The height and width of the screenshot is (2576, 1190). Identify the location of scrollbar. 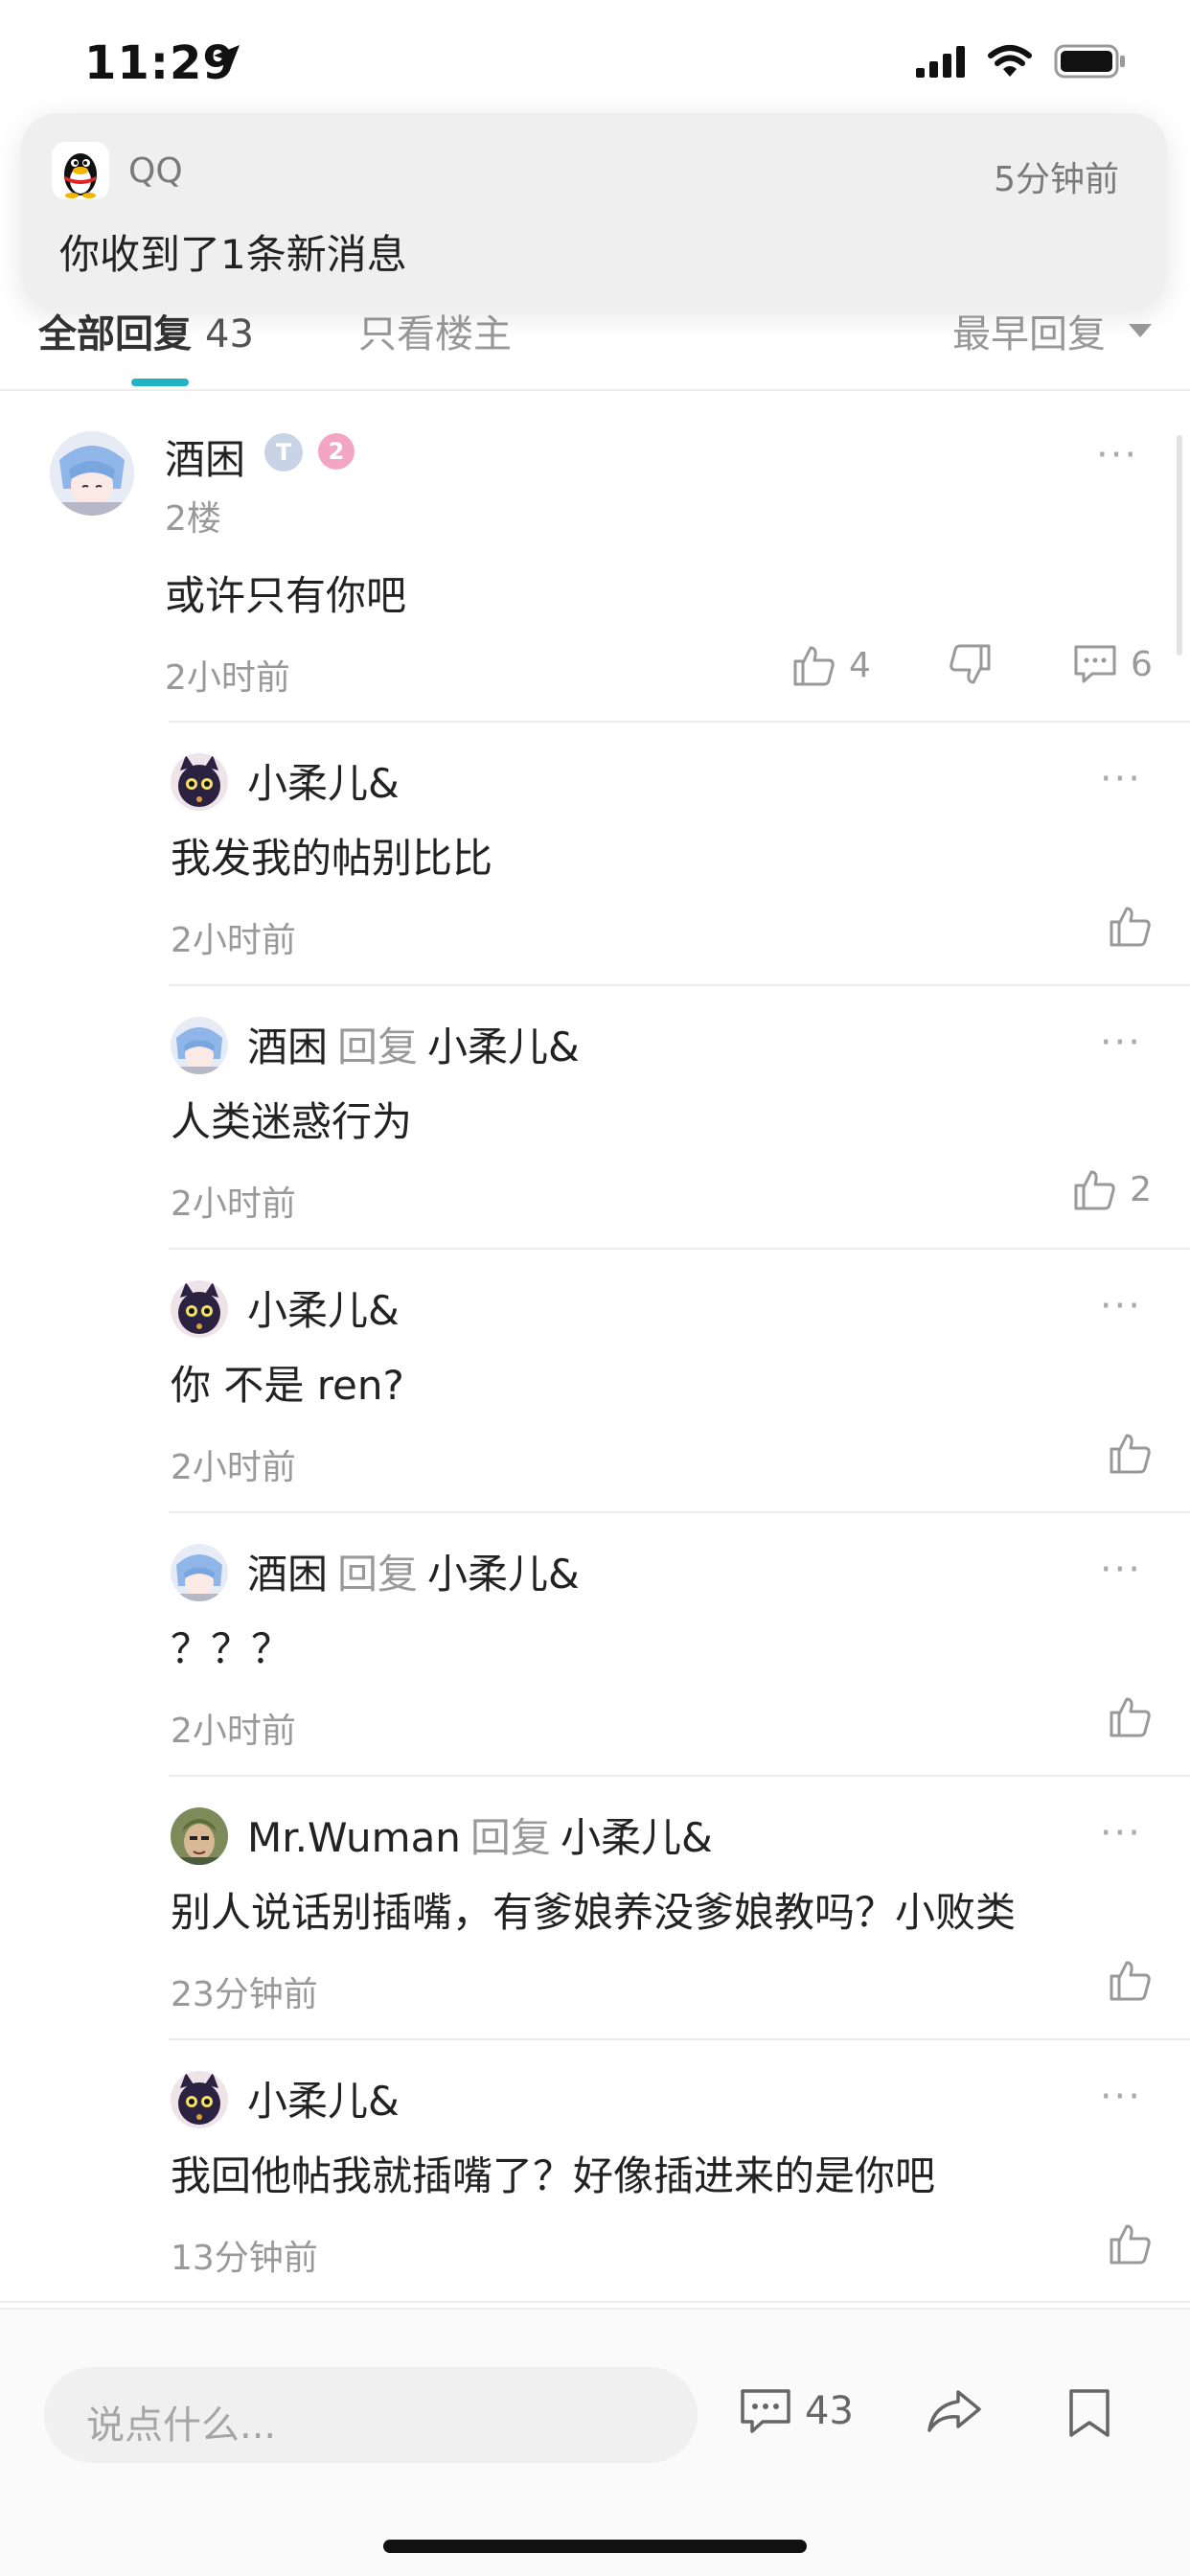
(1180, 545).